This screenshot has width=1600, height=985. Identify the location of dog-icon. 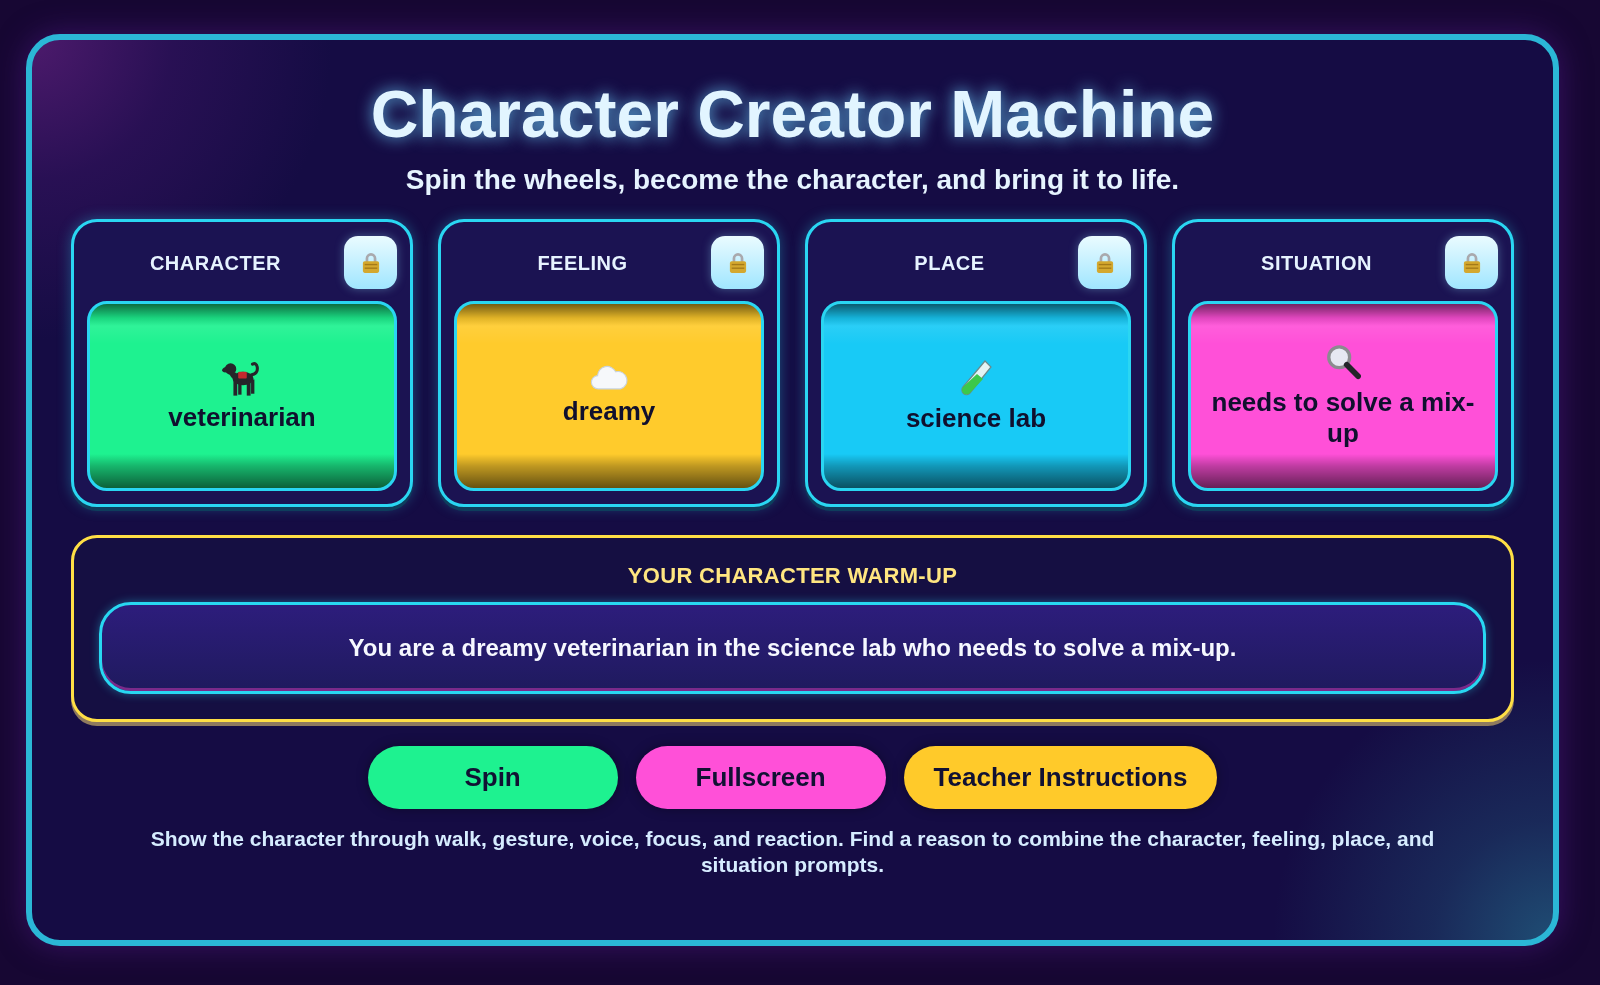
(242, 377).